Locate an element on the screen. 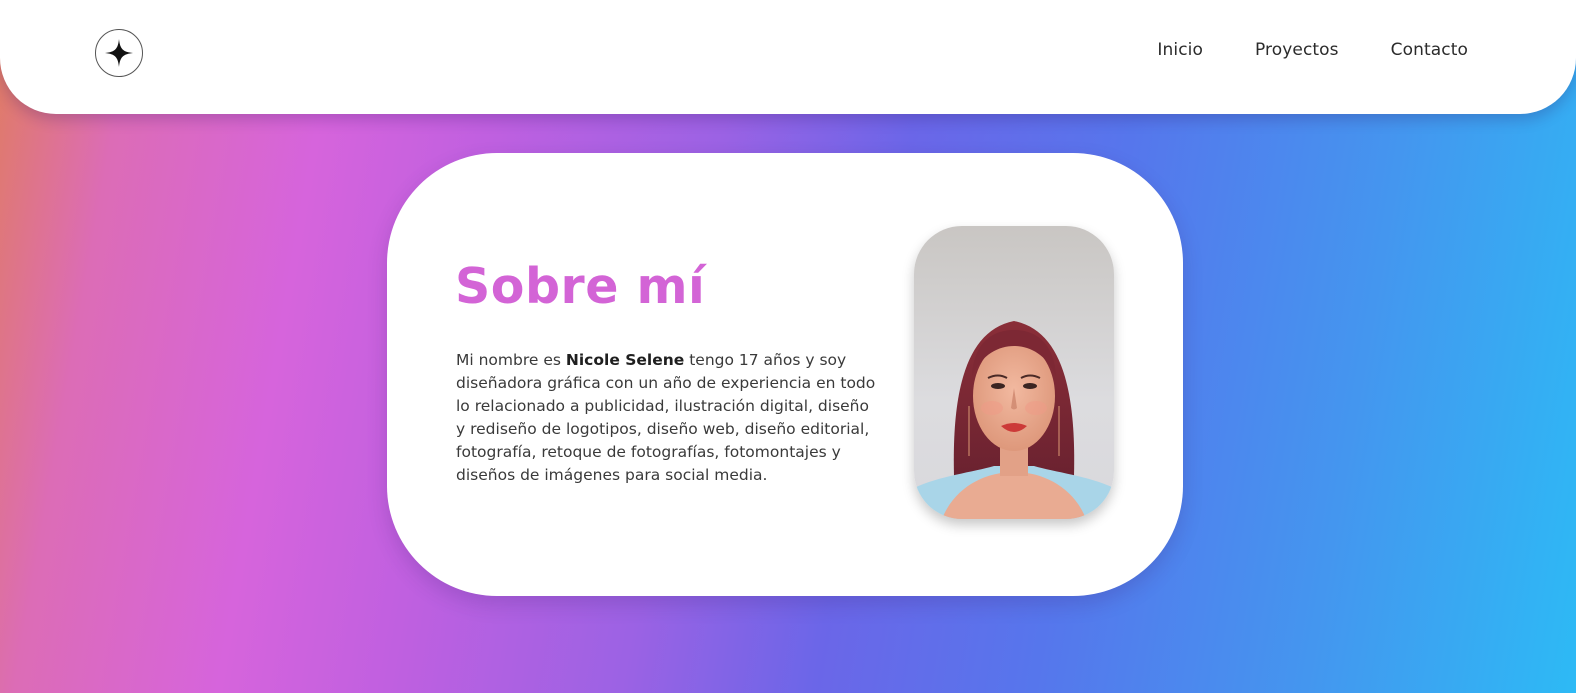 This screenshot has width=1576, height=693. about-title: Sobre mí is located at coordinates (580, 286).